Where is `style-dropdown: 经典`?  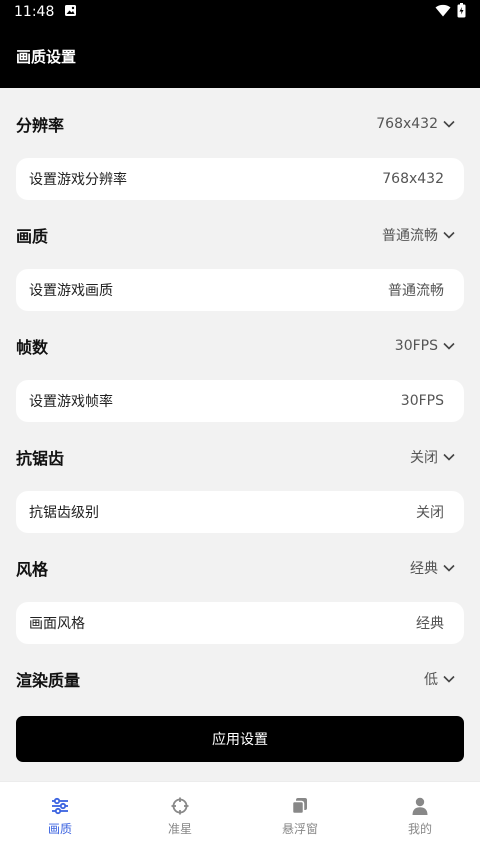 style-dropdown: 经典 is located at coordinates (433, 568).